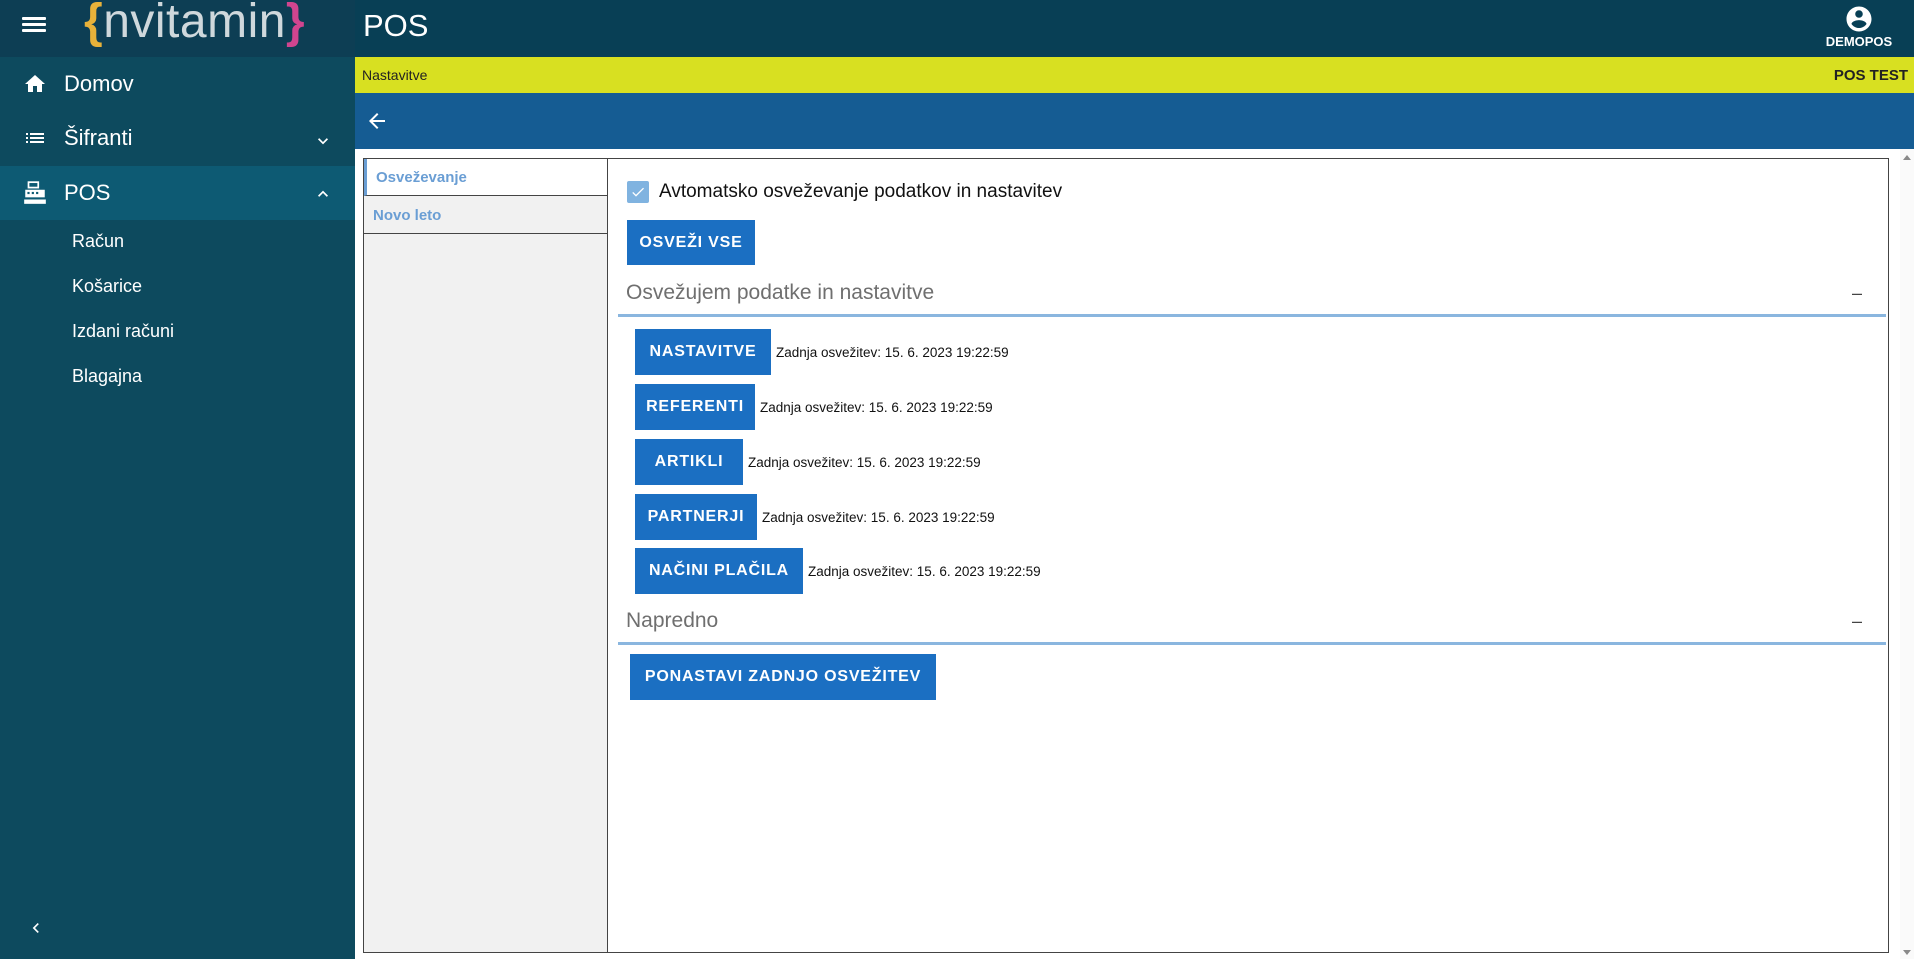  What do you see at coordinates (377, 121) in the screenshot?
I see `back-arrow-icon` at bounding box center [377, 121].